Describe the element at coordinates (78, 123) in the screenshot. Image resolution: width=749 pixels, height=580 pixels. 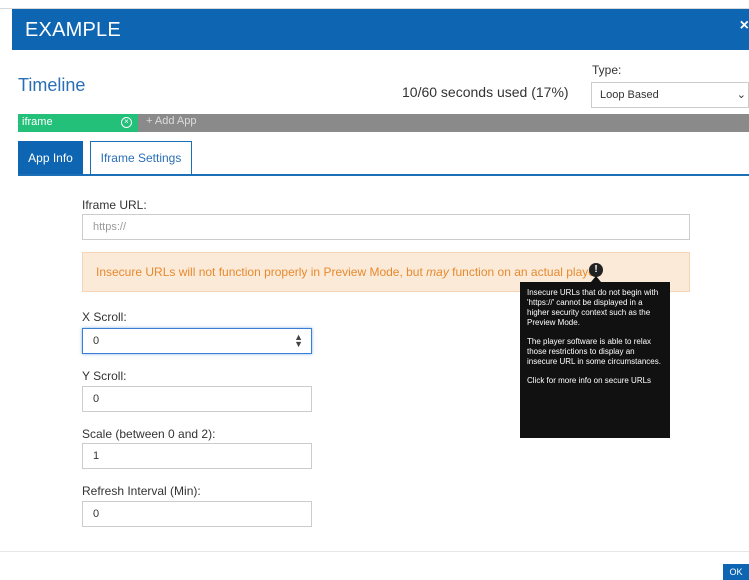
I see `timeline-app-chip: iframe ×` at that location.